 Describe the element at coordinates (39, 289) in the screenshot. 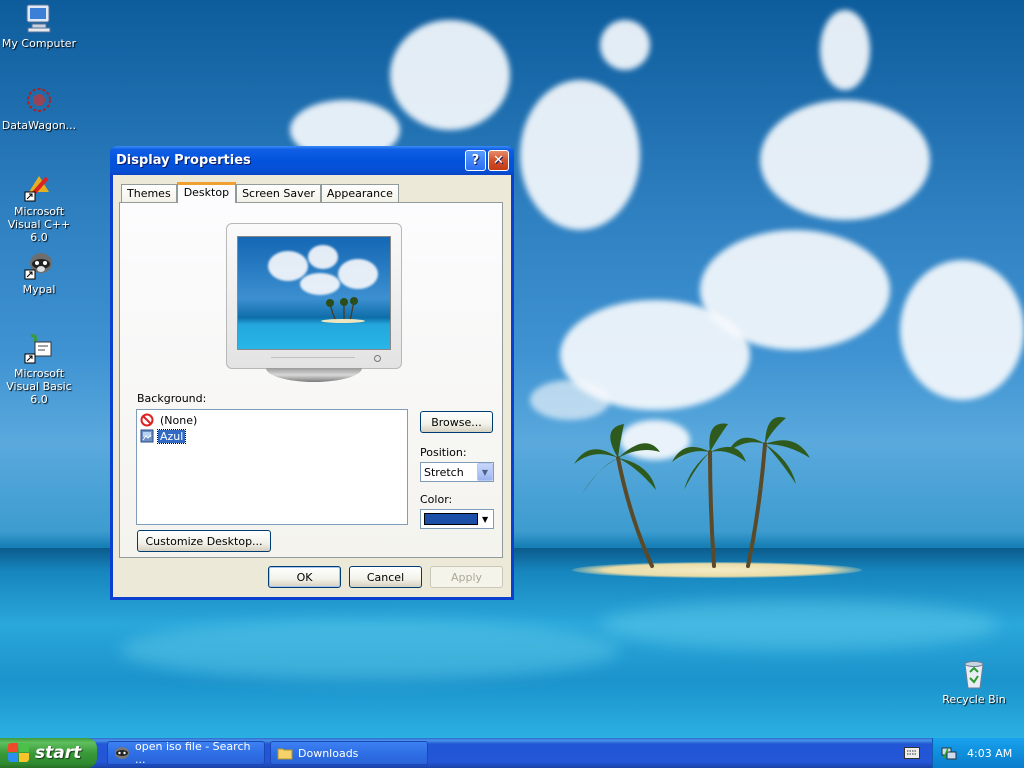

I see `desktop-icon-label: Mypal` at that location.